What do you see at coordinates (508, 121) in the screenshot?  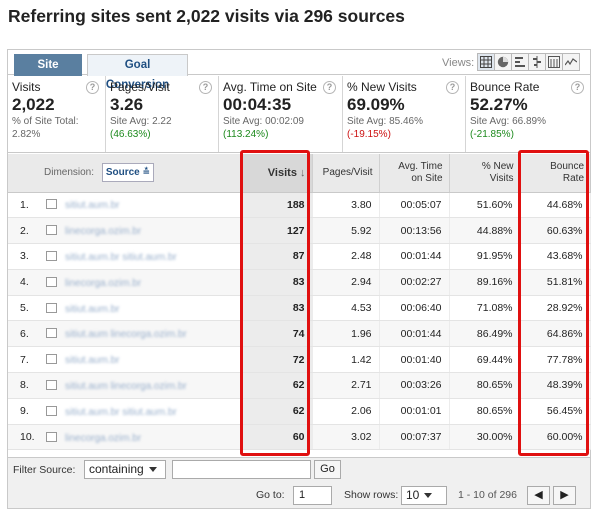 I see `metric-sub: Site Avg: 66.89%` at bounding box center [508, 121].